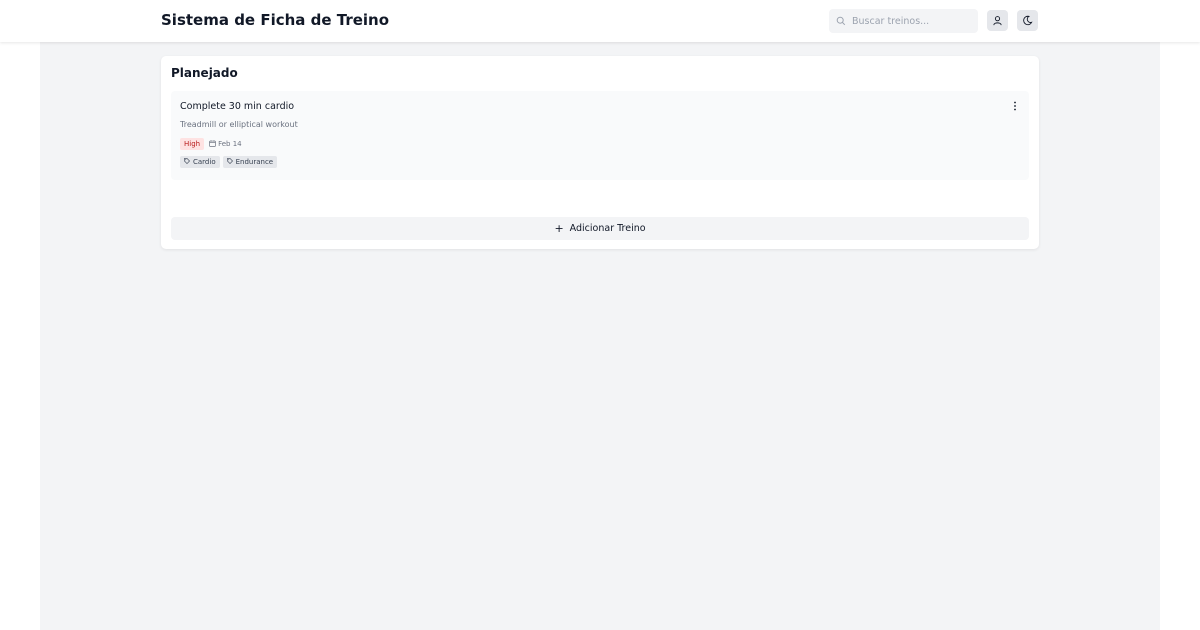 Image resolution: width=1200 pixels, height=630 pixels. What do you see at coordinates (841, 21) in the screenshot?
I see `search-icon` at bounding box center [841, 21].